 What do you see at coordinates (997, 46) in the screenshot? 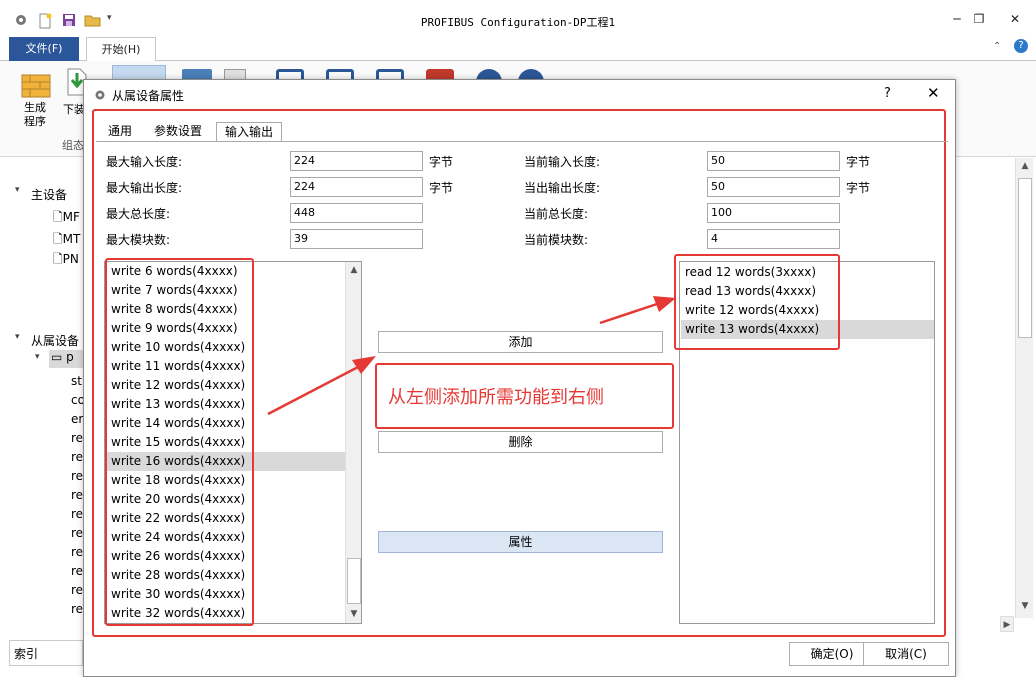
I see `collapse-ribbon-icon: ⌃` at bounding box center [997, 46].